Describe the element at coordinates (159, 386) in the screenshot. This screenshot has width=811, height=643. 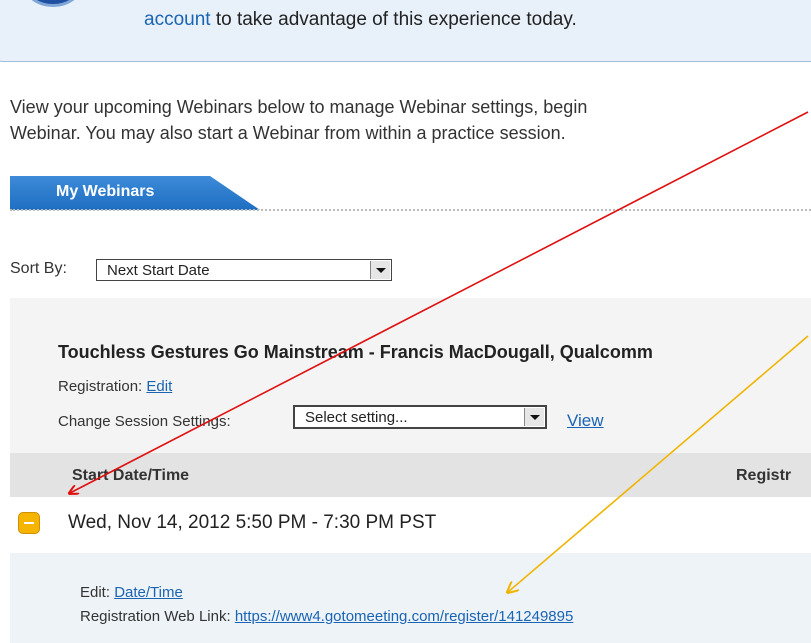
I see `registration-edit-link: Edit` at that location.